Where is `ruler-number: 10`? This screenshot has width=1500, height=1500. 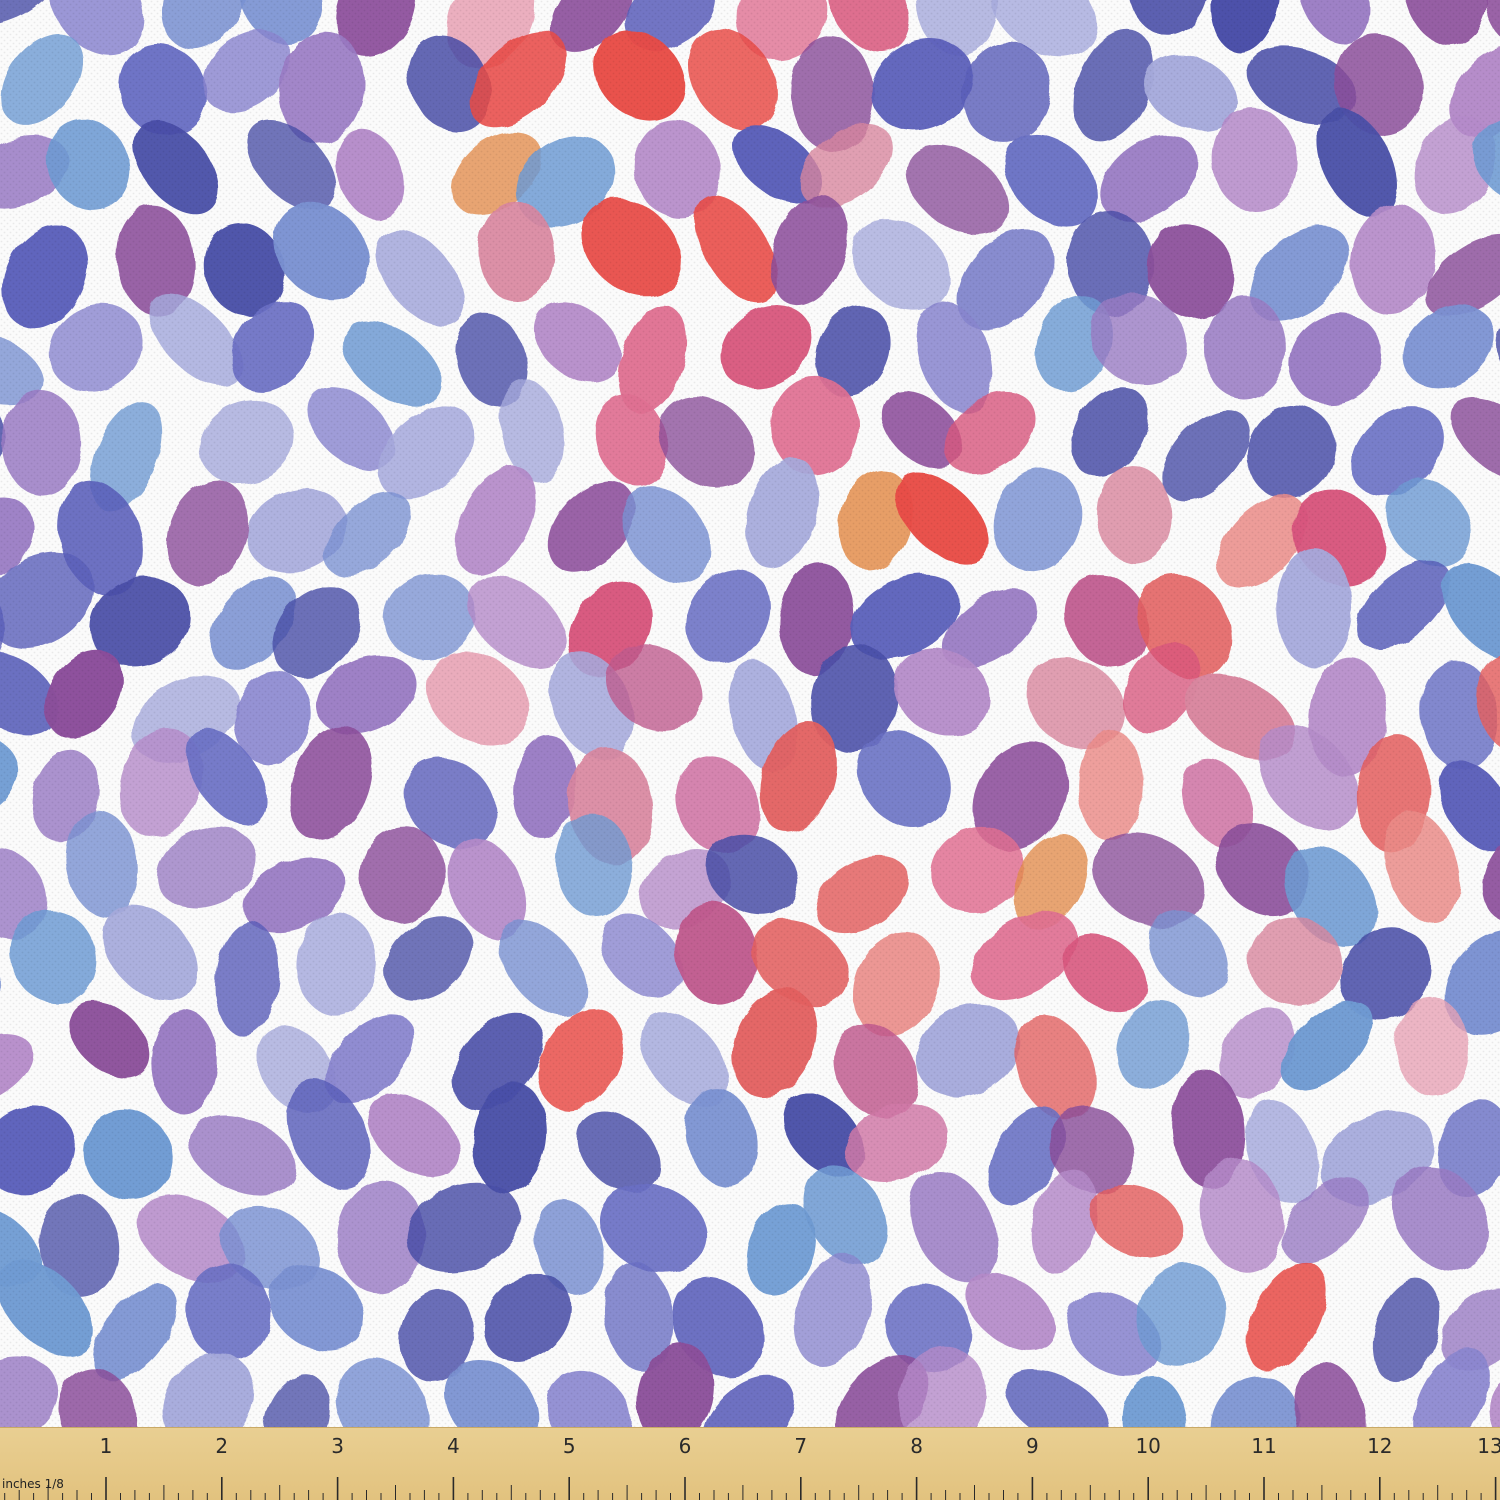 ruler-number: 10 is located at coordinates (1148, 1446).